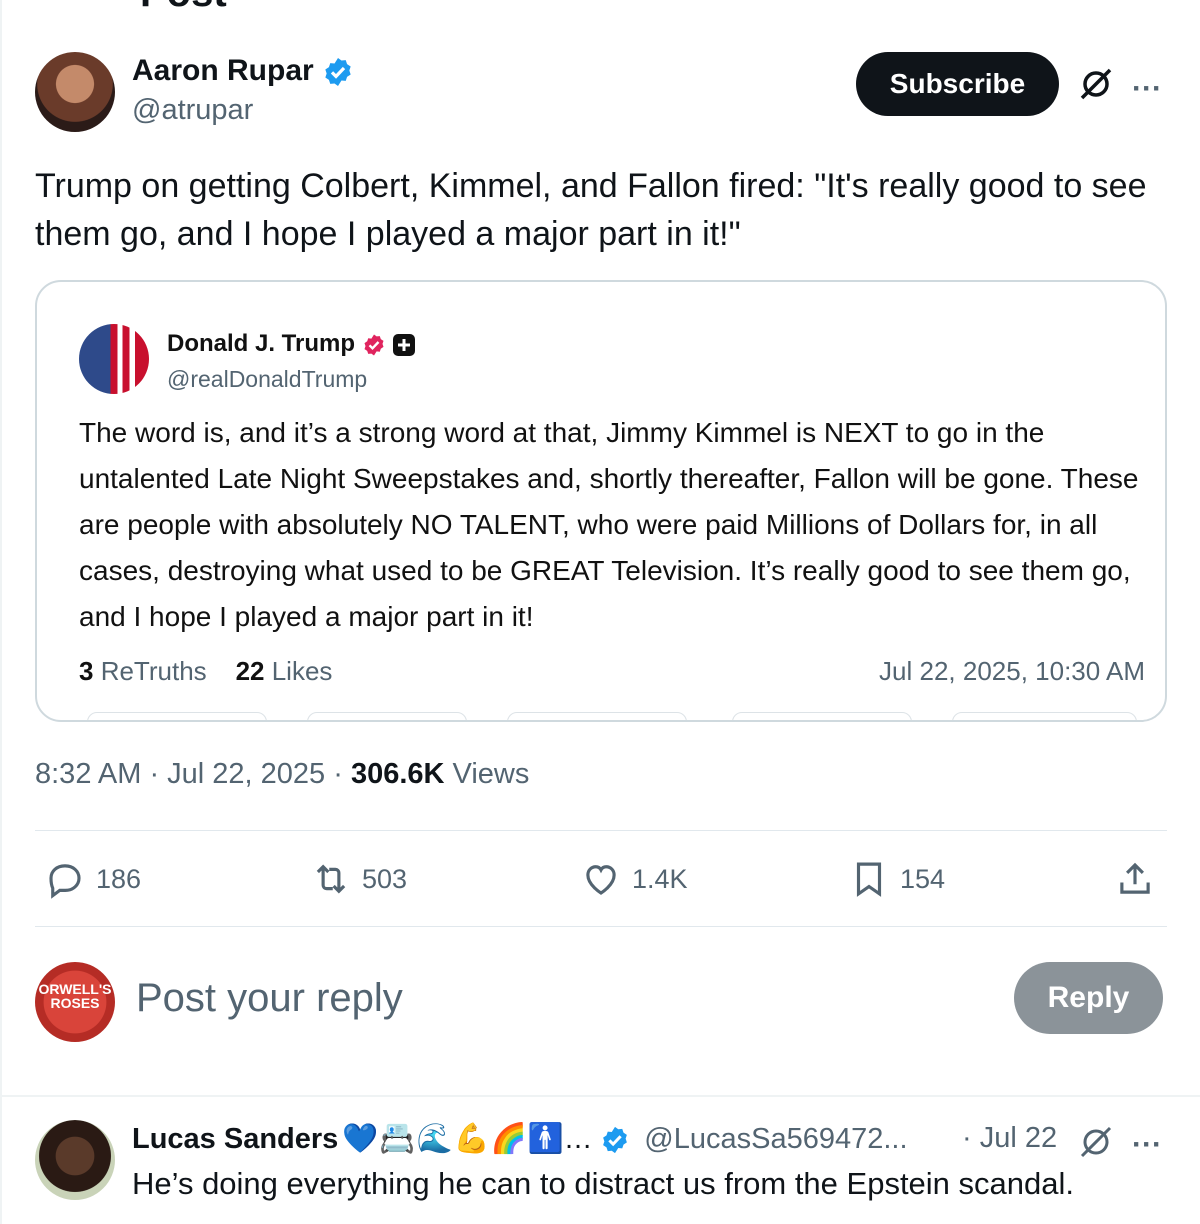 This screenshot has height=1224, width=1200. Describe the element at coordinates (75, 1002) in the screenshot. I see `current-user-avatar: ORWELL'S ROSES` at that location.